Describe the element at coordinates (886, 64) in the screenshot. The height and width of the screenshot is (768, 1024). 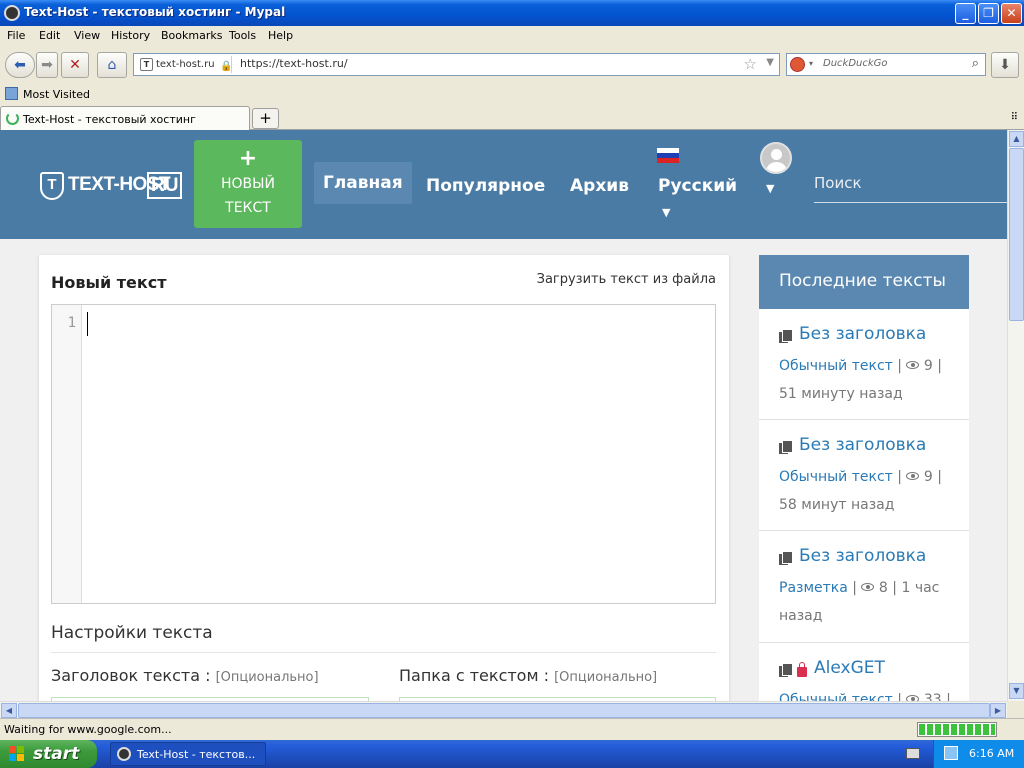
I see `search-bar: ▾ DuckDuckGo ⌕` at that location.